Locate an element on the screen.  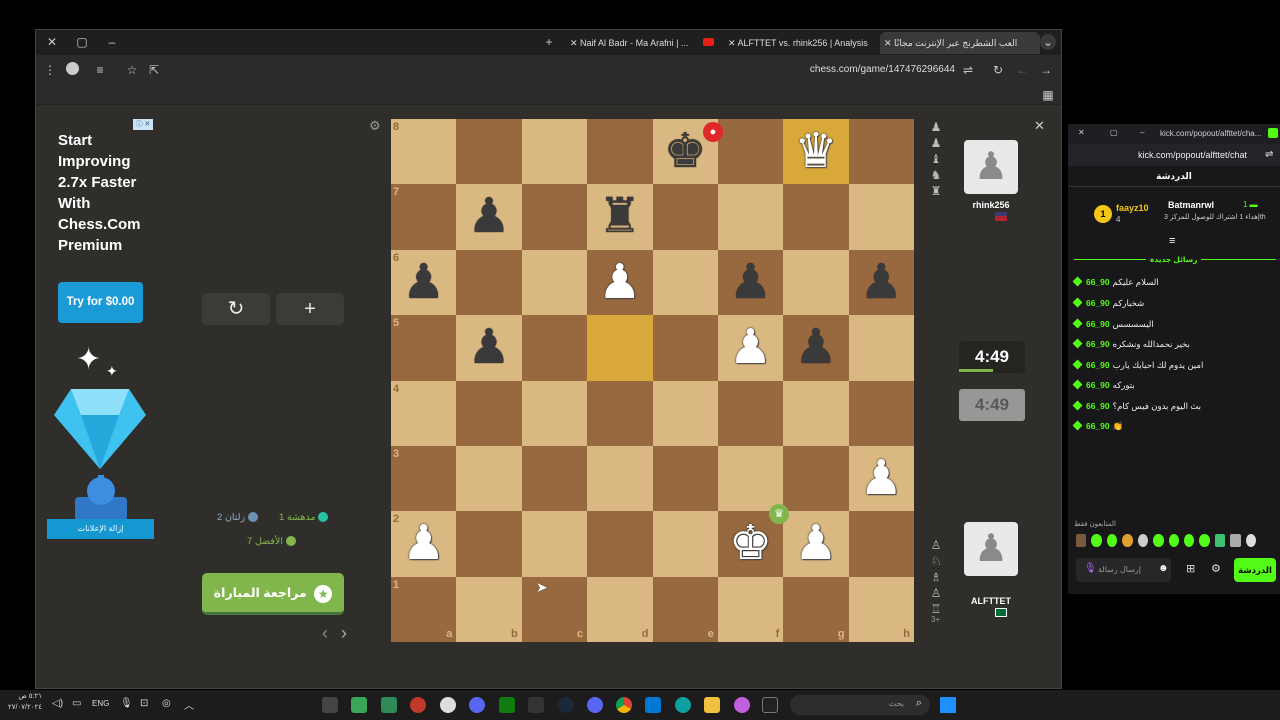
kick-chat-tab: الدردشة is located at coordinates (1174, 176).